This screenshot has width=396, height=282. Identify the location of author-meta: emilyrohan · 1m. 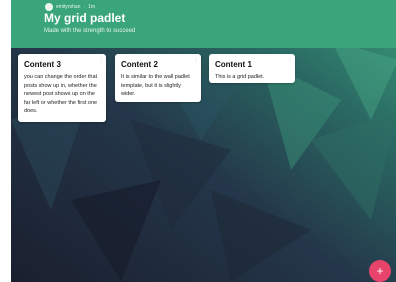
(70, 7).